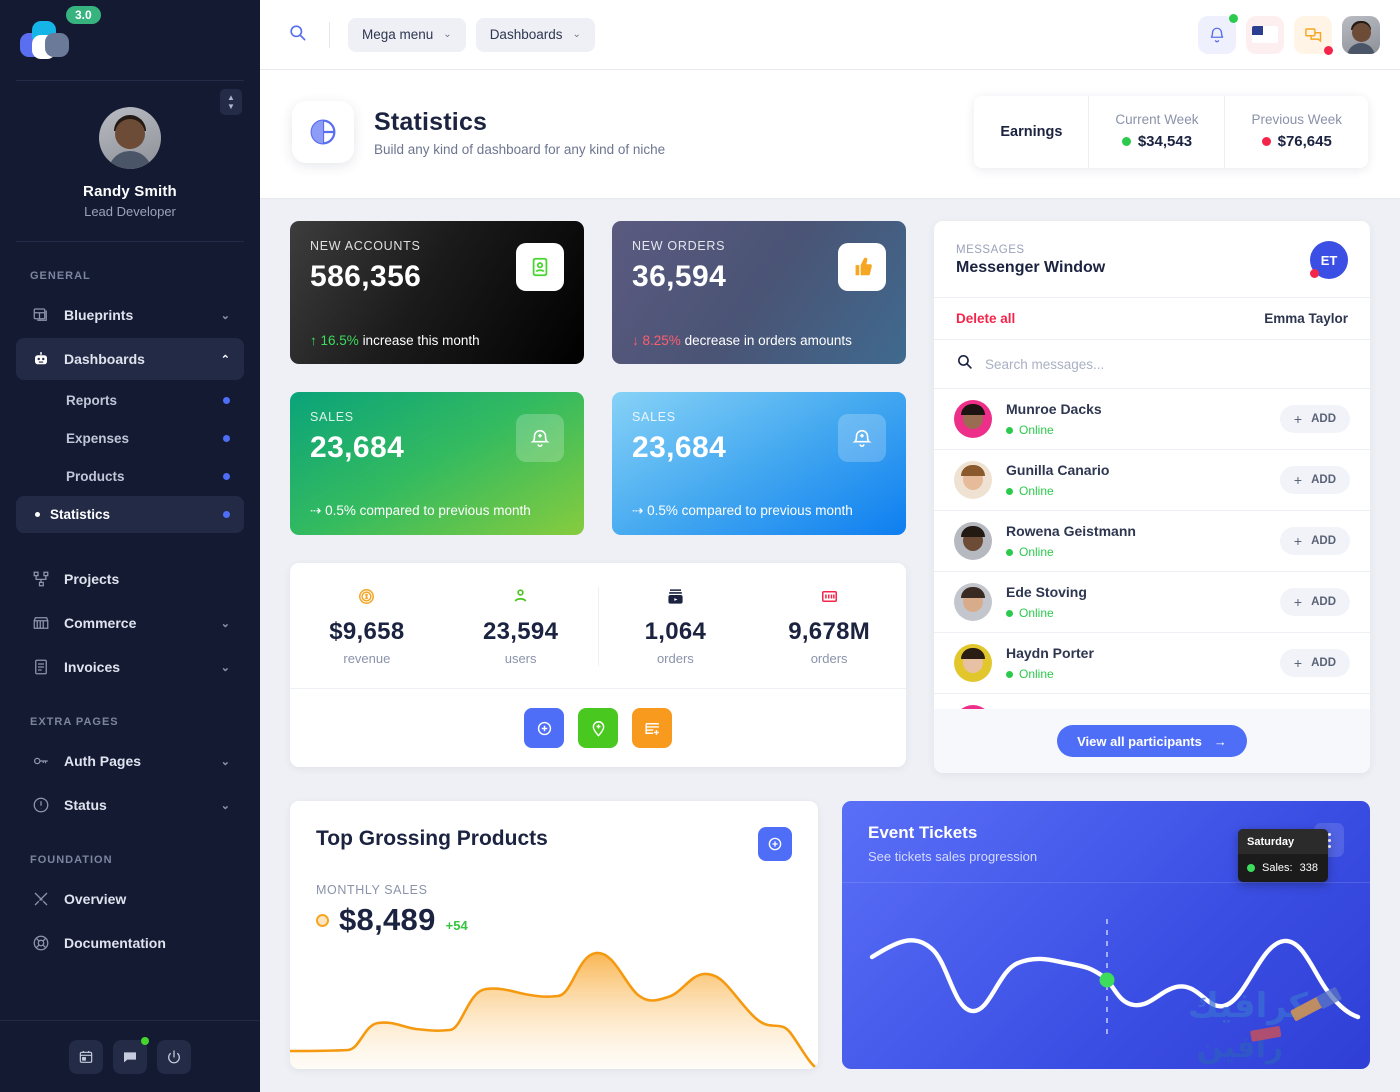 The image size is (1400, 1092). Describe the element at coordinates (323, 132) in the screenshot. I see `pie-chart-icon` at that location.